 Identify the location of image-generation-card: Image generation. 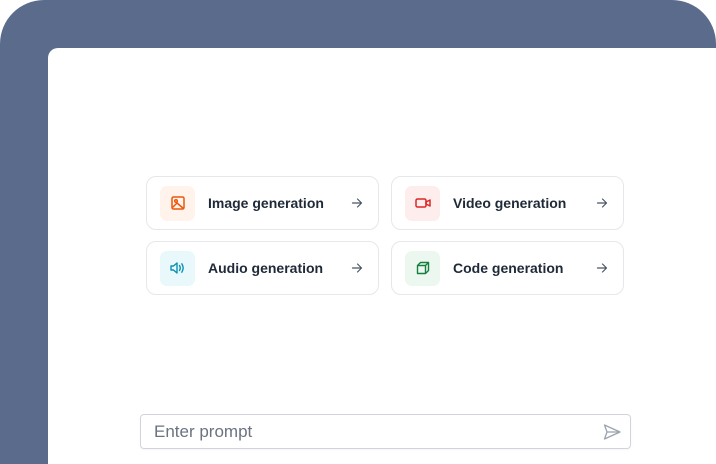
(262, 203).